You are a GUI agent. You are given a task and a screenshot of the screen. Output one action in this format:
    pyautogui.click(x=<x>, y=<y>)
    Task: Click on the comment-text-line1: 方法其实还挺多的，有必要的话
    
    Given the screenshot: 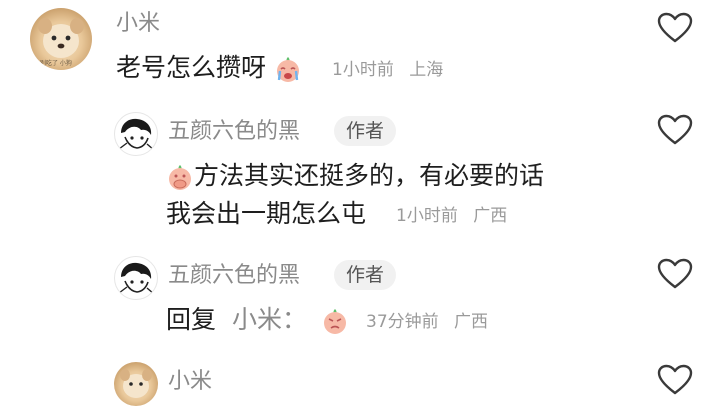 What is the action you would take?
    pyautogui.click(x=355, y=176)
    